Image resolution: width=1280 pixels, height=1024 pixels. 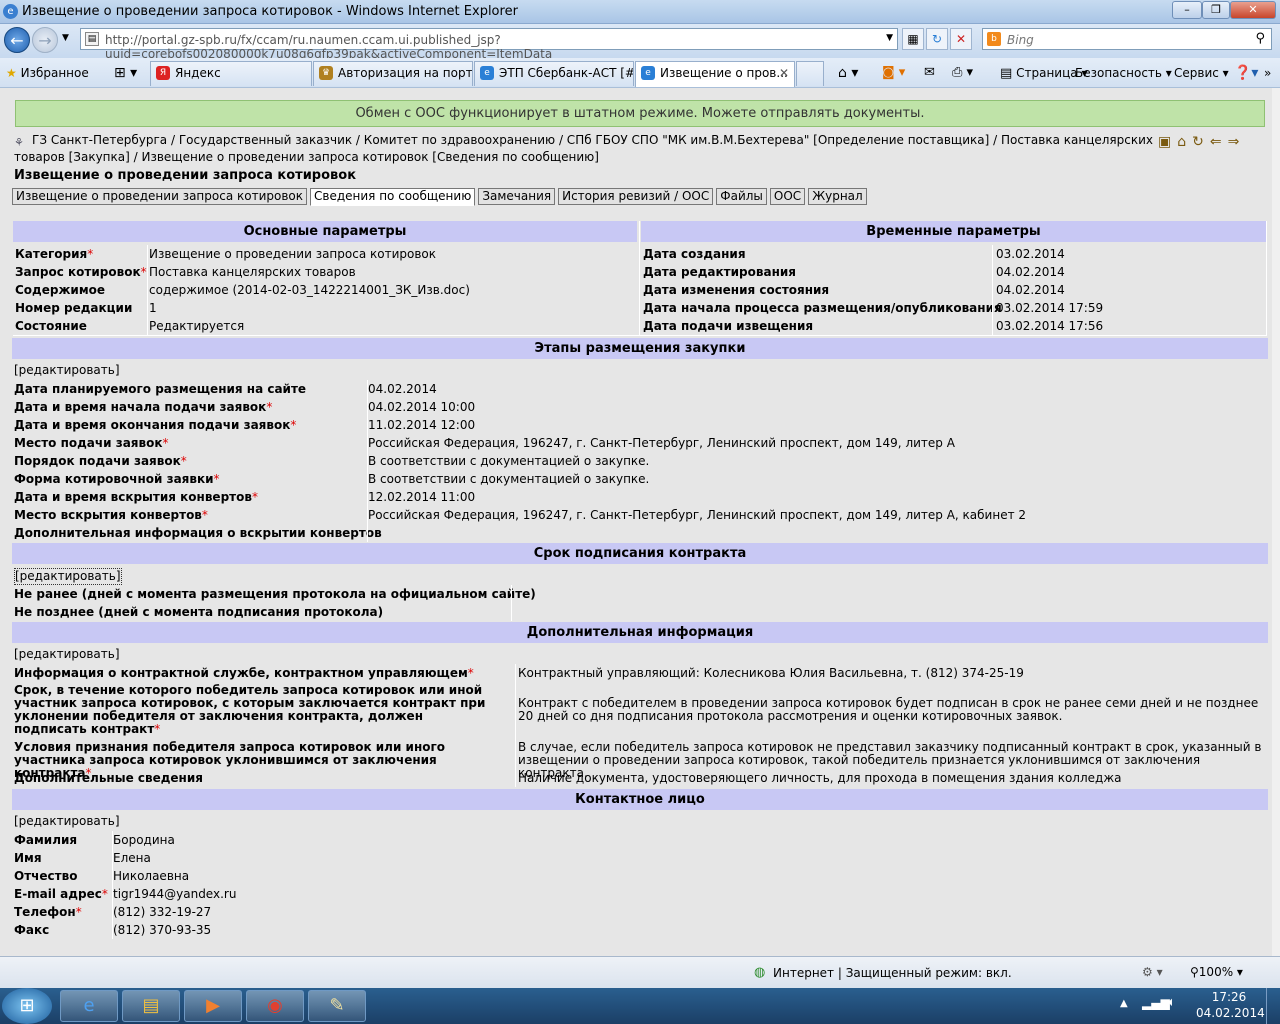 What do you see at coordinates (337, 1006) in the screenshot?
I see `paint-taskbar-icon: ✎` at bounding box center [337, 1006].